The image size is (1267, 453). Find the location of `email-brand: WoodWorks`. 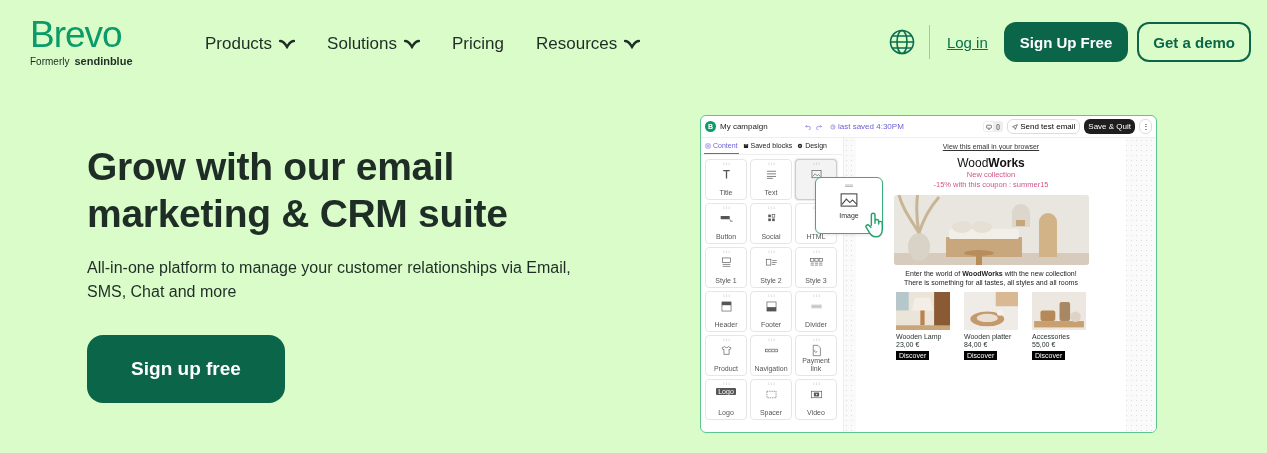

email-brand: WoodWorks is located at coordinates (991, 163).